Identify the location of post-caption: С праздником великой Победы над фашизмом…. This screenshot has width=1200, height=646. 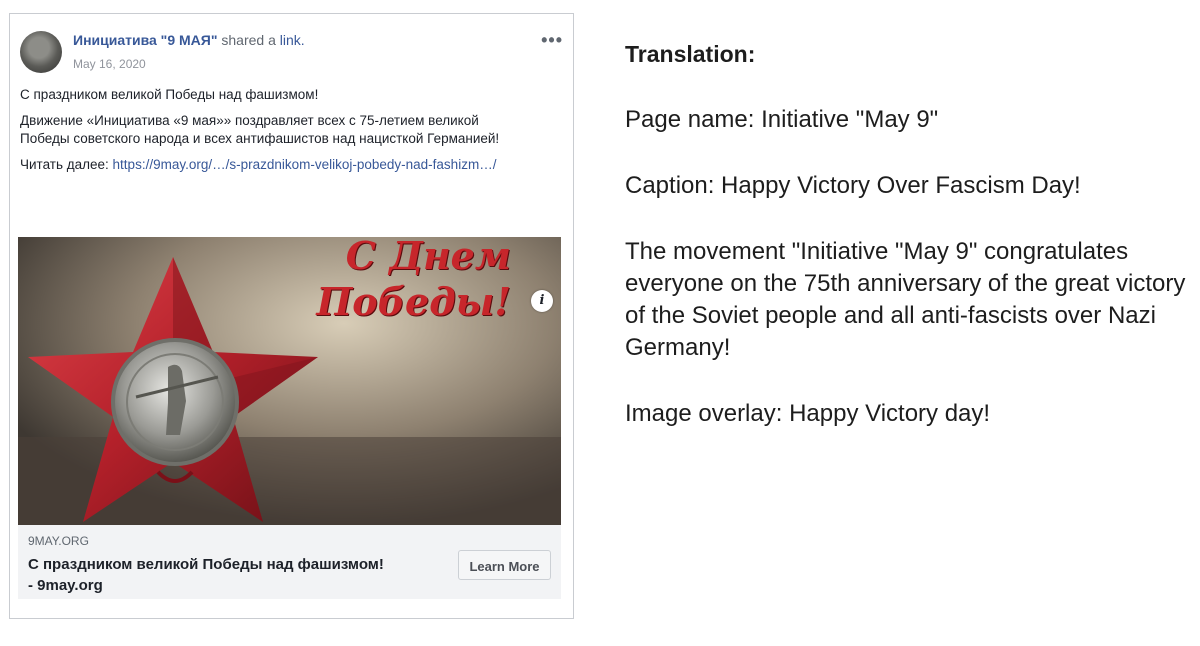
(270, 134).